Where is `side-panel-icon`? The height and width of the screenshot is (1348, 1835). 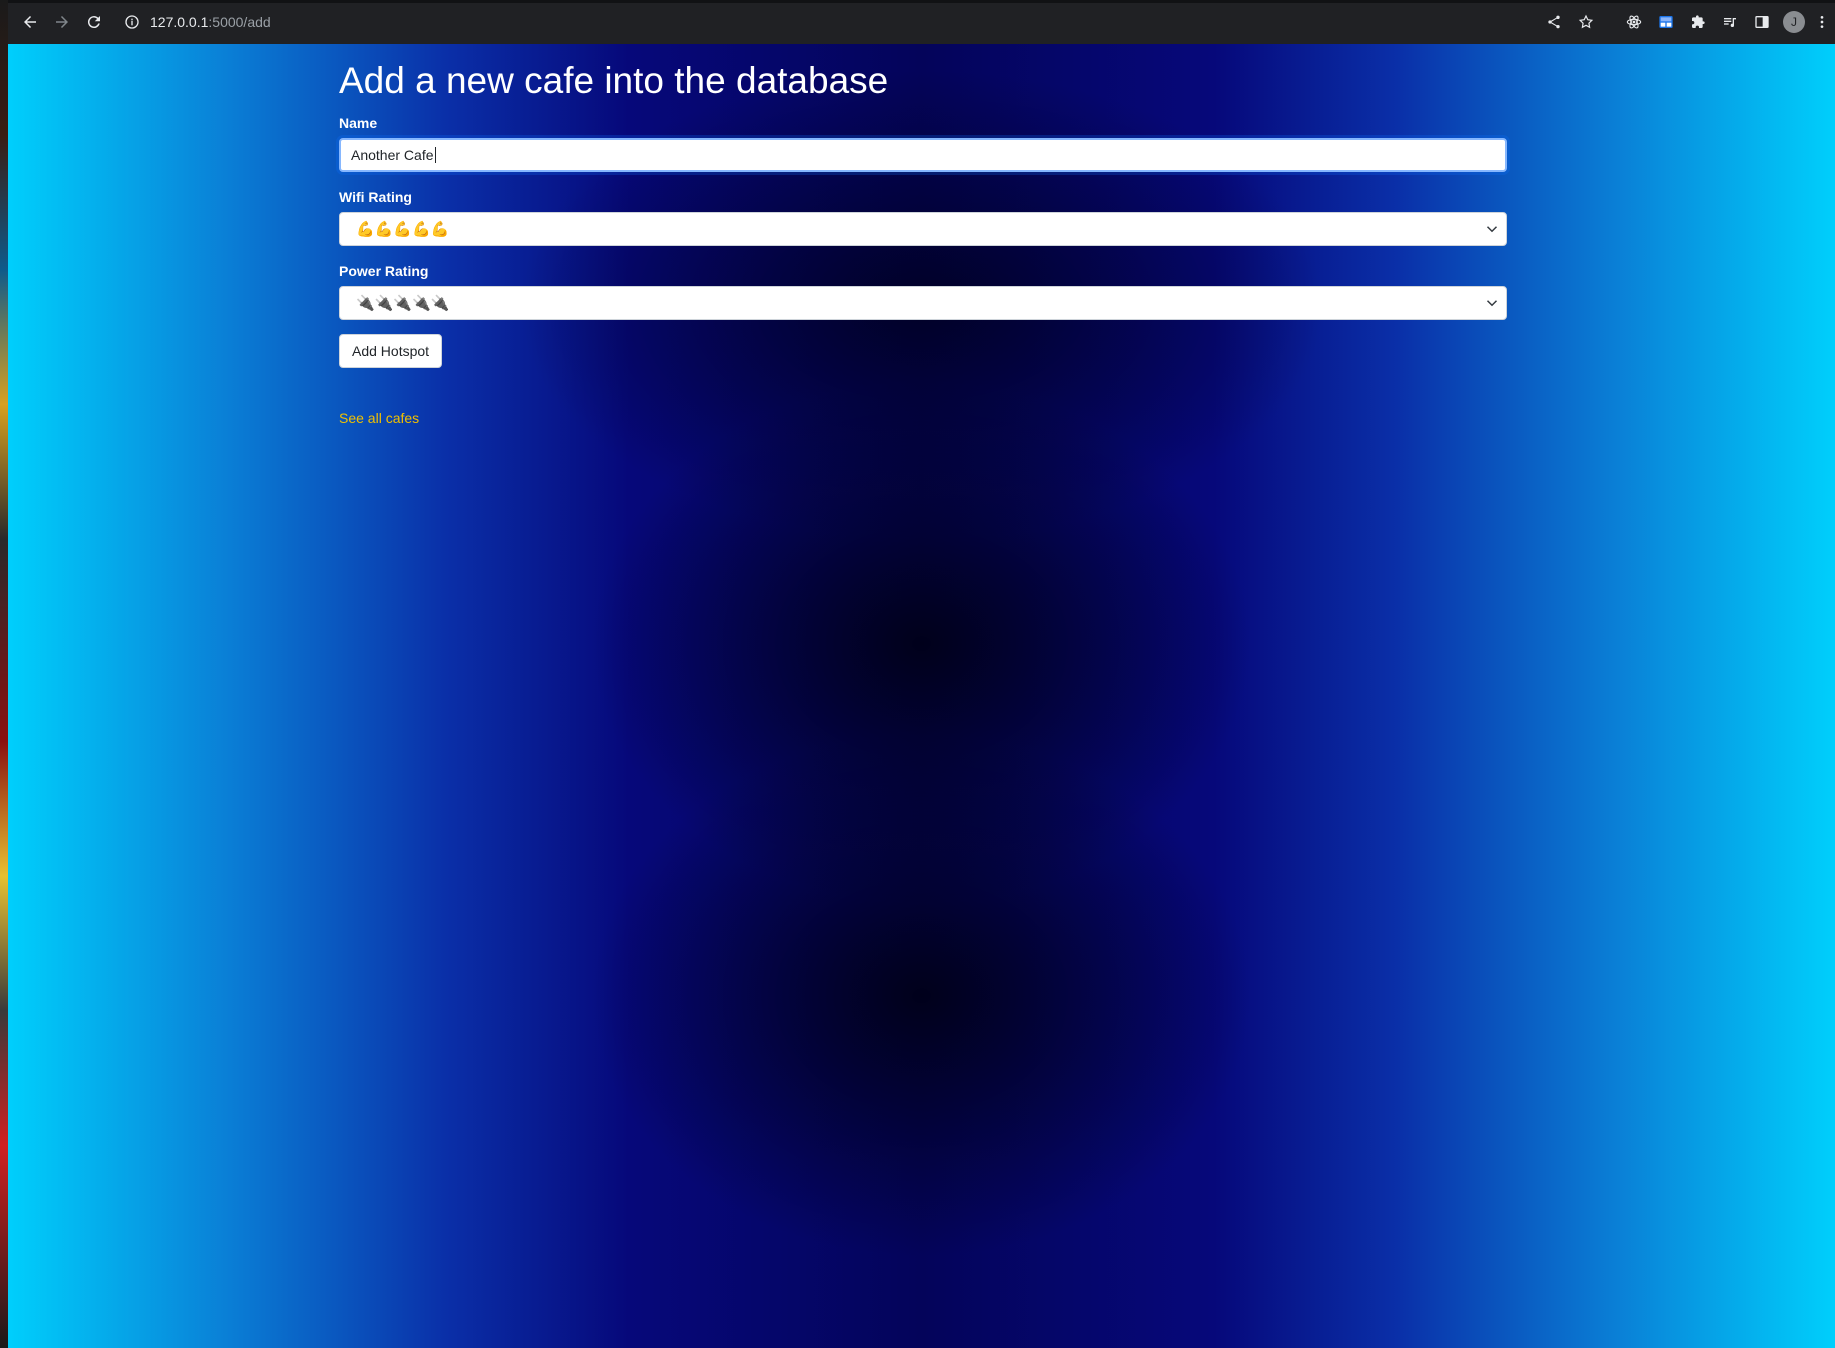
side-panel-icon is located at coordinates (1762, 22).